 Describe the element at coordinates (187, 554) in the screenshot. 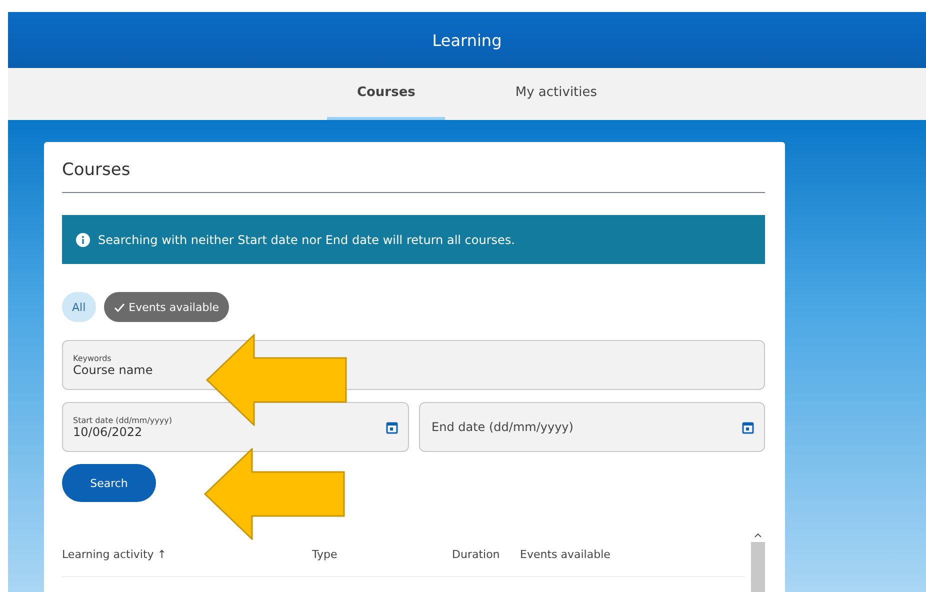

I see `column-header: Learning activity ↑` at that location.